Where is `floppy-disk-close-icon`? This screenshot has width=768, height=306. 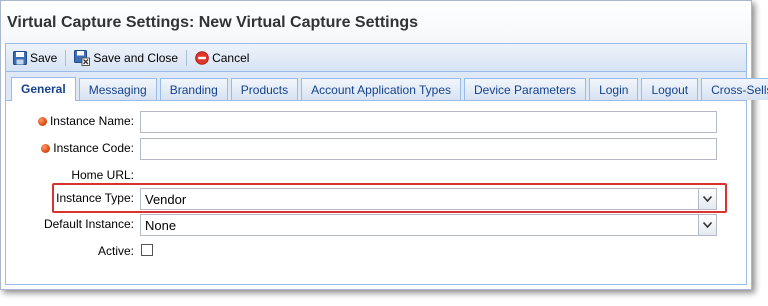 floppy-disk-close-icon is located at coordinates (82, 57).